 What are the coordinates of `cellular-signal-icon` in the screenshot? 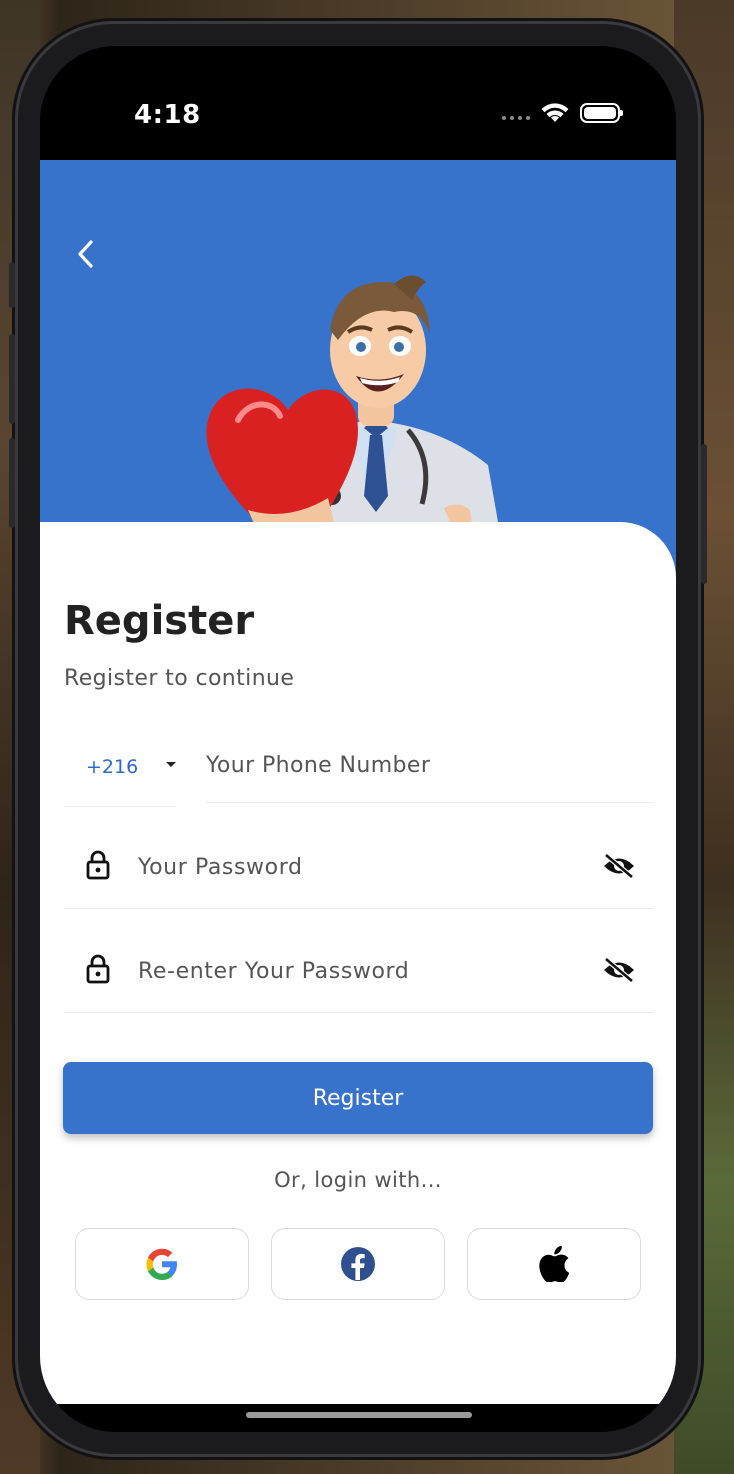 It's located at (516, 118).